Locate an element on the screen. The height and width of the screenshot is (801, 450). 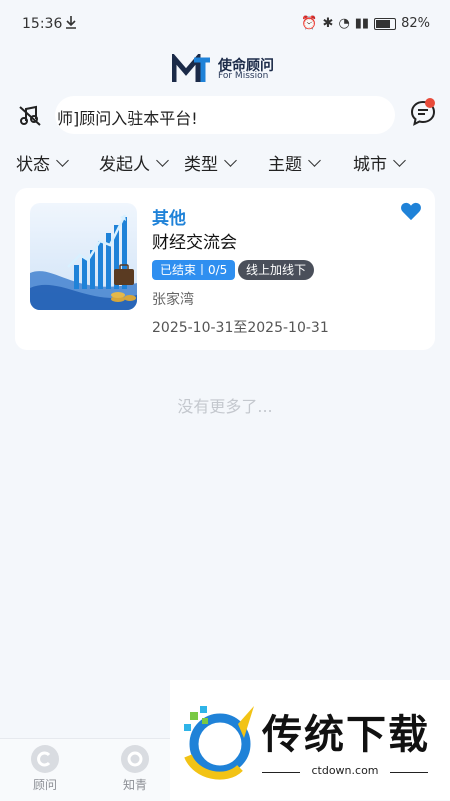
tab-knowledge: 知青 is located at coordinates (135, 769).